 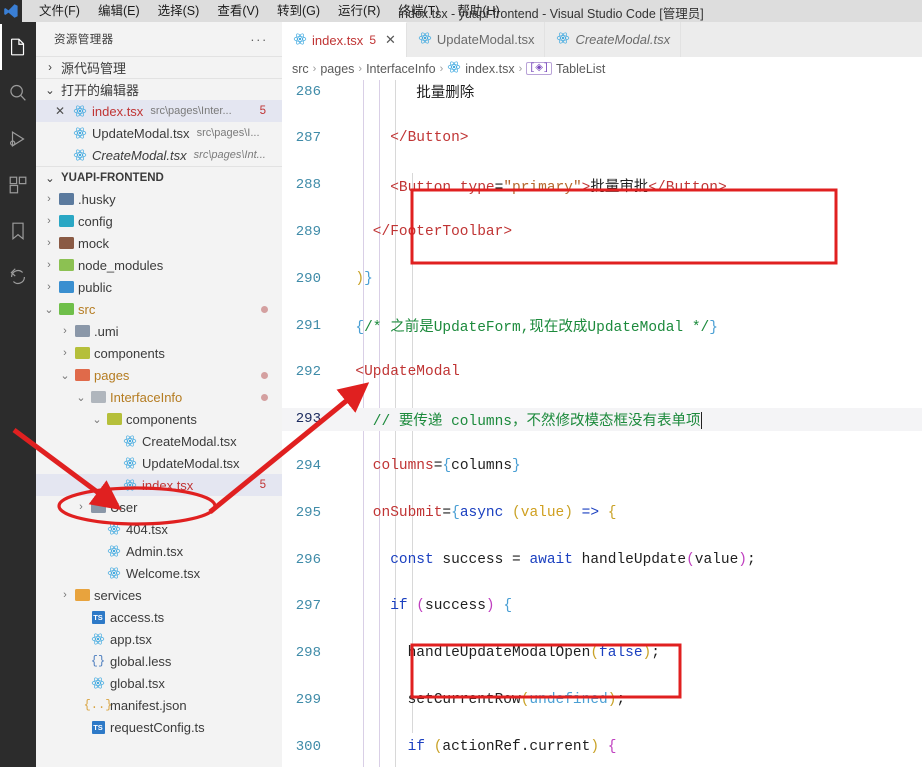 What do you see at coordinates (359, 11) in the screenshot?
I see `menu-run: 运行(R)` at bounding box center [359, 11].